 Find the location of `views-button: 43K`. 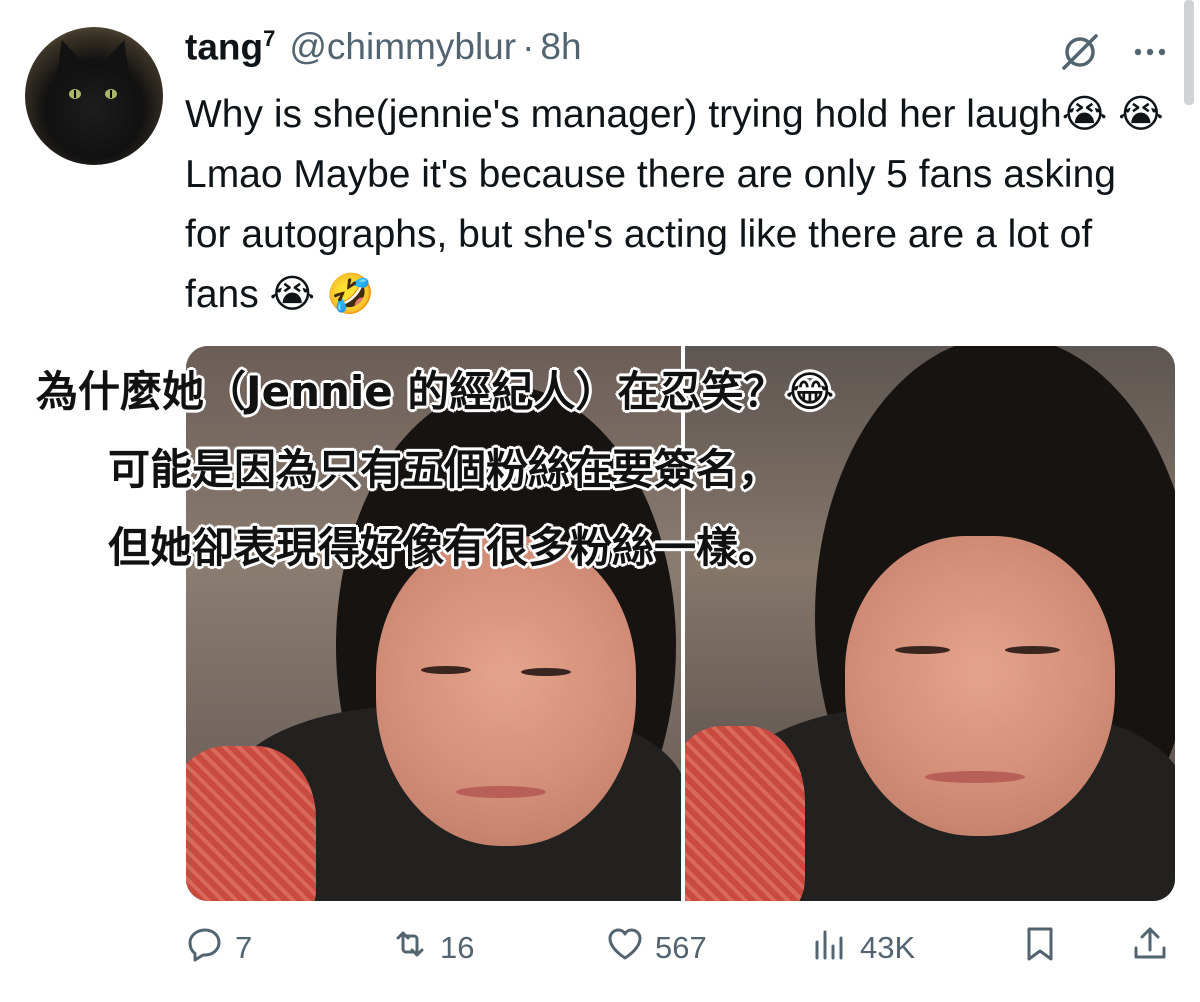

views-button: 43K is located at coordinates (862, 948).